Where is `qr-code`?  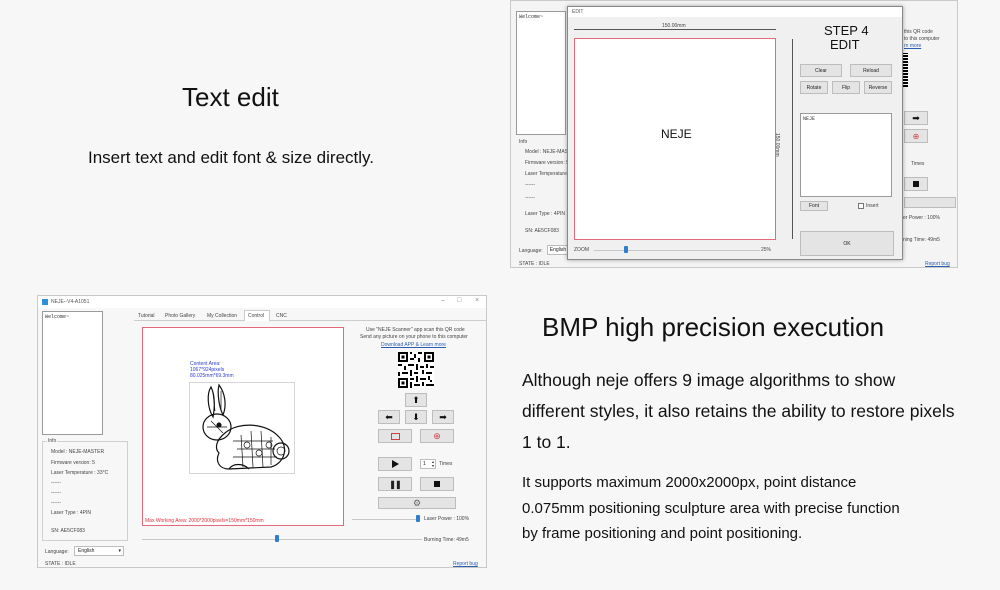 qr-code is located at coordinates (416, 370).